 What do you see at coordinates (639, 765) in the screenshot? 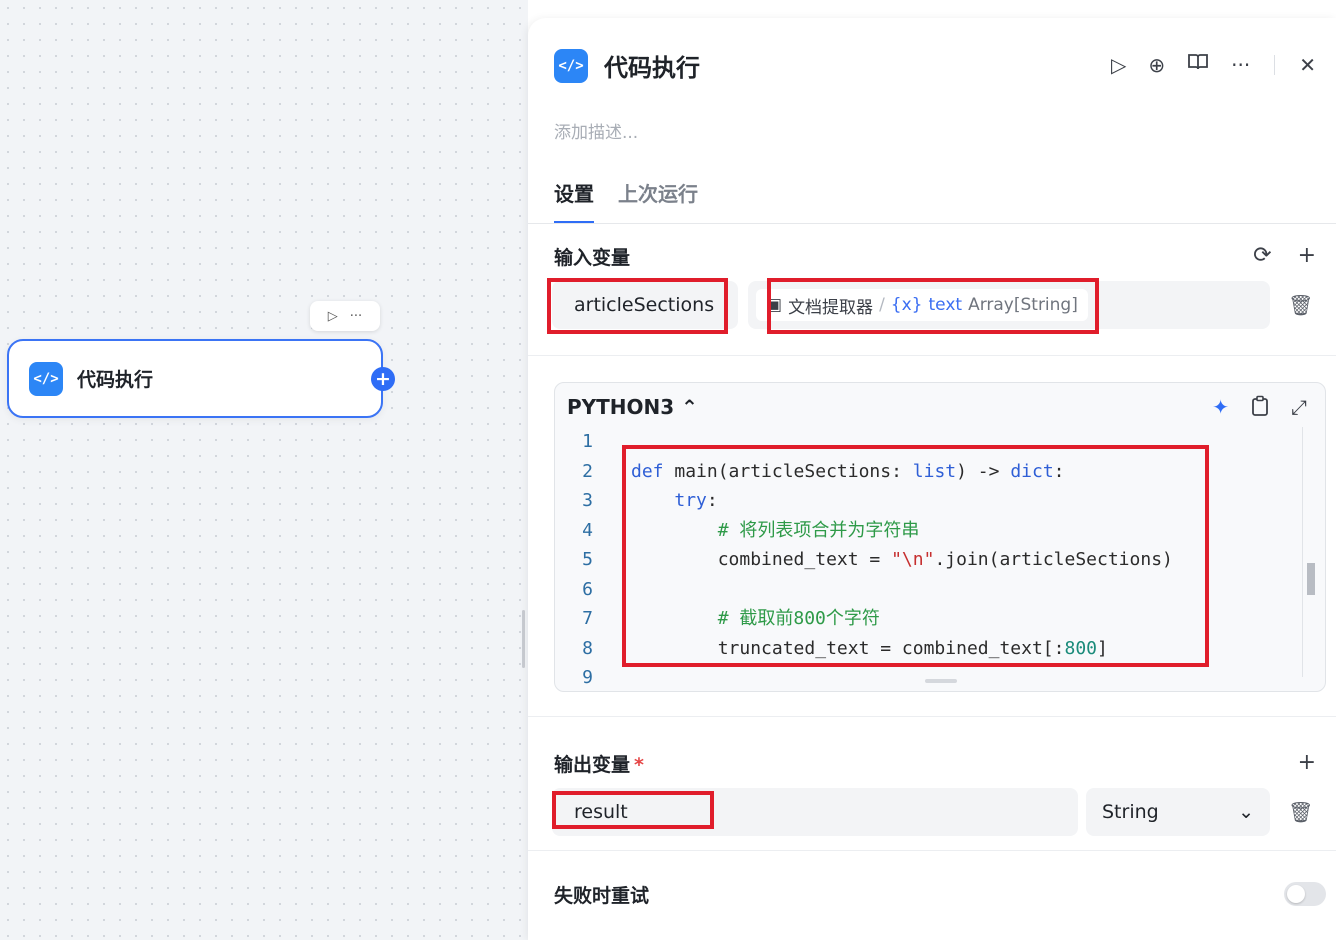
I see `required-mark: *` at bounding box center [639, 765].